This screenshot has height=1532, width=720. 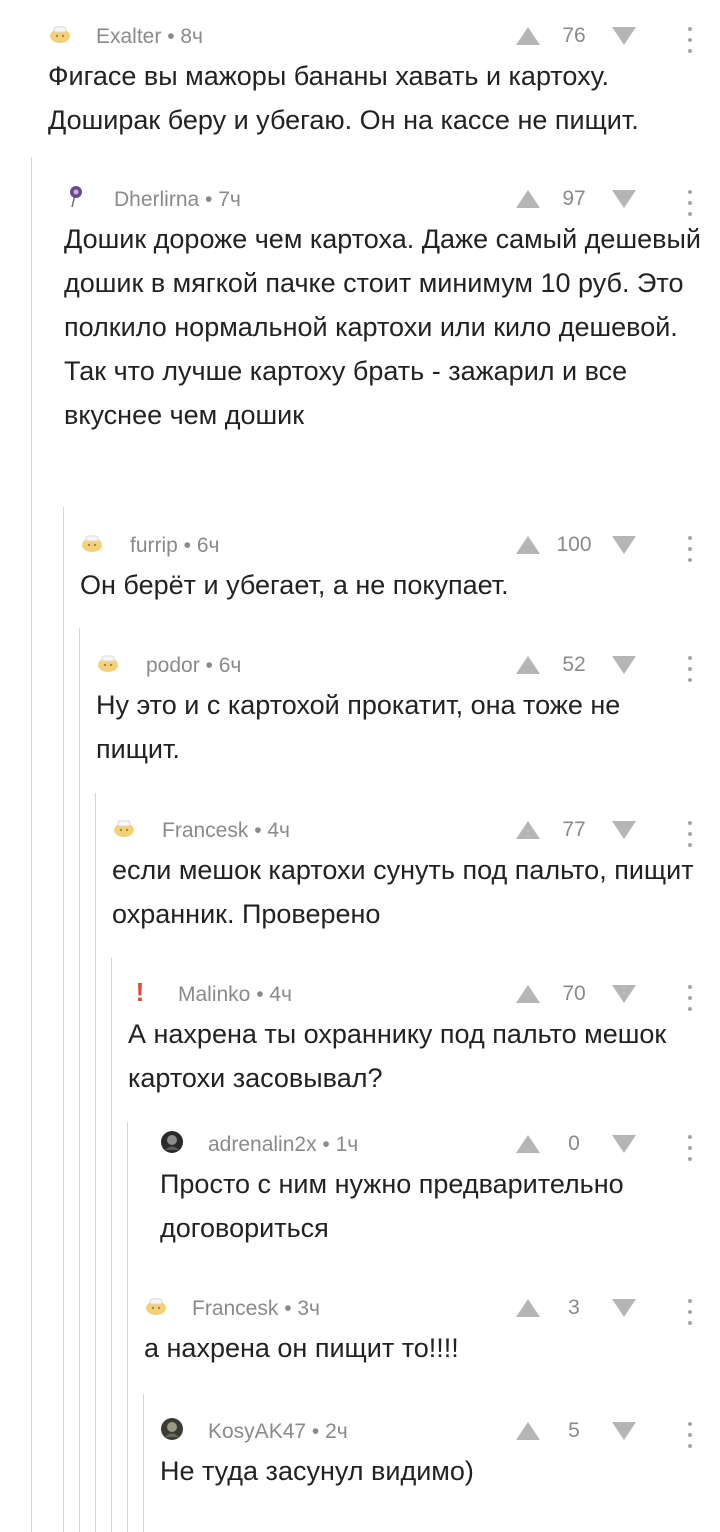 I want to click on flower-avatar-icon, so click(x=76, y=197).